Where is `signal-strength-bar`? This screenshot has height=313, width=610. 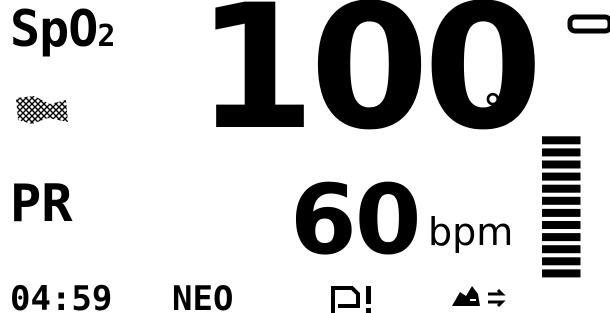
signal-strength-bar is located at coordinates (561, 207).